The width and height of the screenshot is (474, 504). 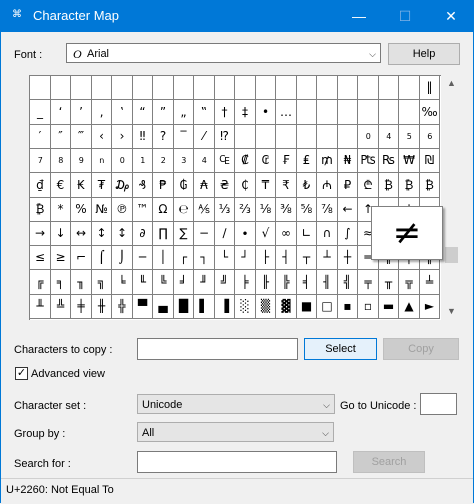 I want to click on character-cell: ‼, so click(x=143, y=137).